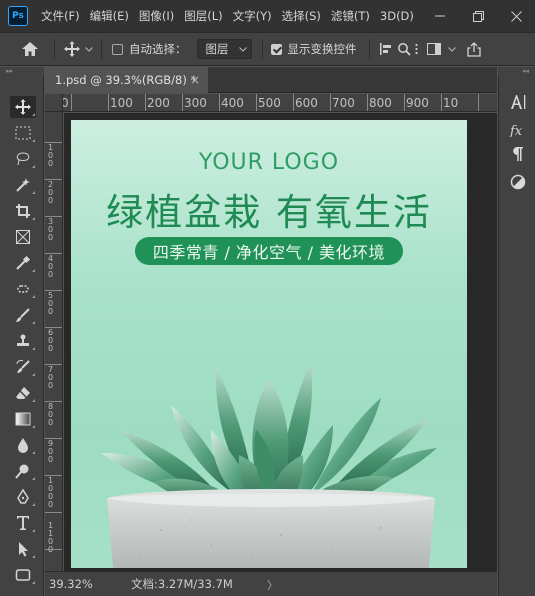 This screenshot has height=596, width=535. I want to click on share-icon, so click(474, 49).